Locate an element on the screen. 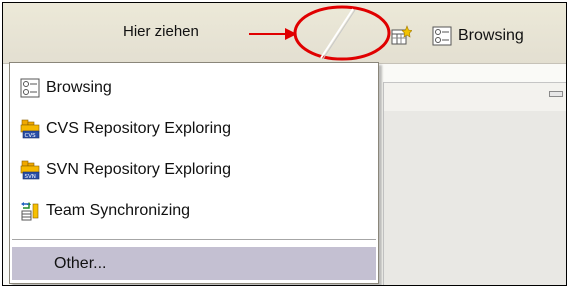  menu-item-cvs-repository-exploring: CVS CVS Repository Exploring is located at coordinates (194, 129).